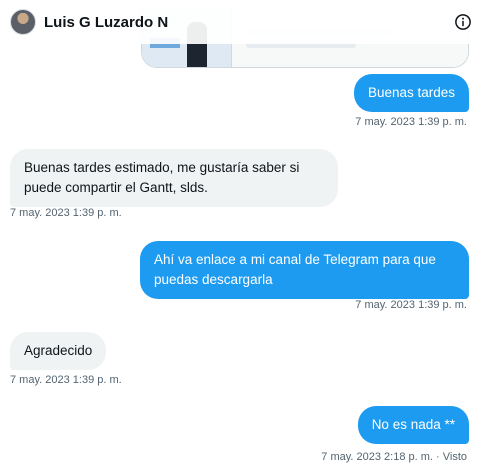 This screenshot has width=483, height=472. Describe the element at coordinates (411, 93) in the screenshot. I see `message-bubble-outgoing: Buenas tardes` at that location.